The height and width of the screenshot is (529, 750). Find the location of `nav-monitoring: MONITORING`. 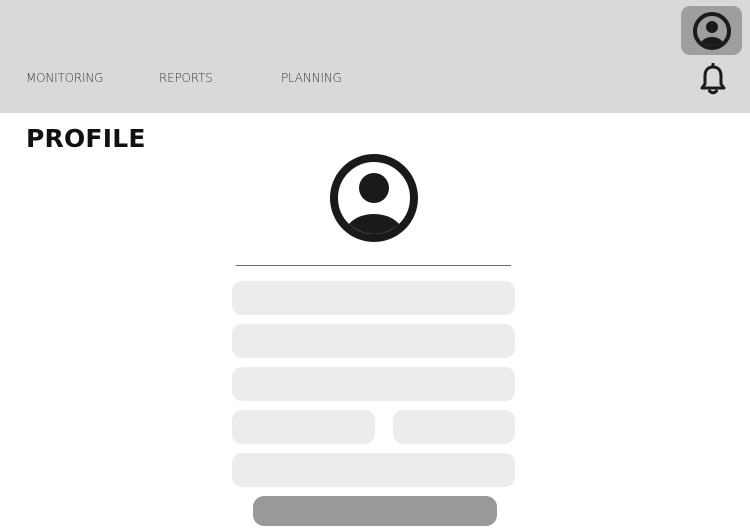

nav-monitoring: MONITORING is located at coordinates (64, 78).